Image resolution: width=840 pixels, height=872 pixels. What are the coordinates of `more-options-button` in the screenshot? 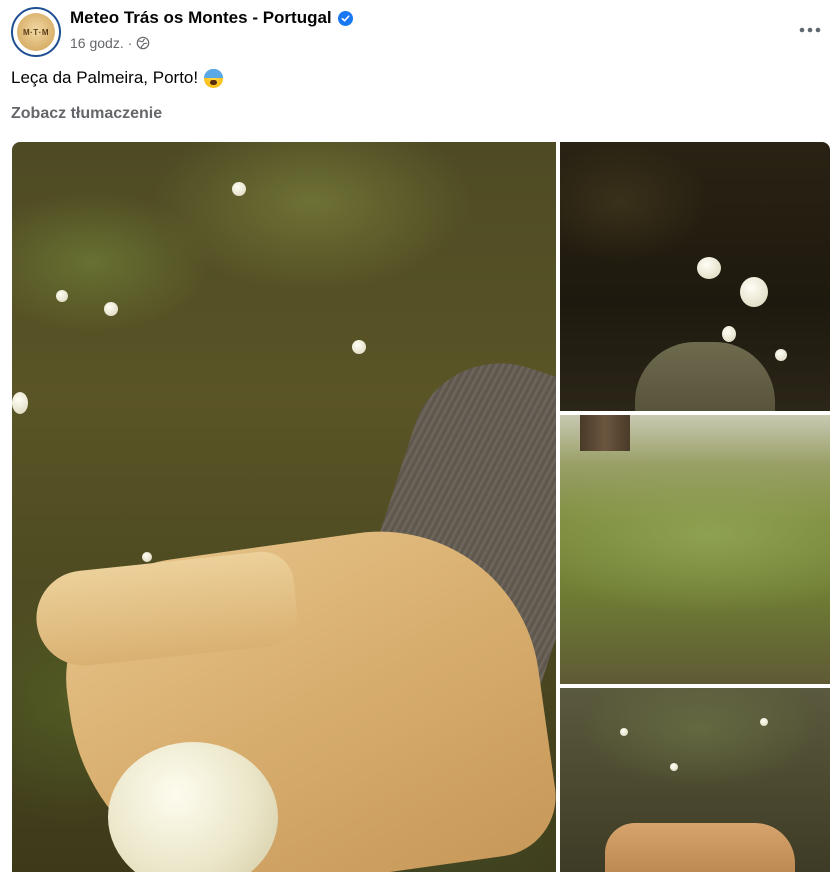 It's located at (810, 30).